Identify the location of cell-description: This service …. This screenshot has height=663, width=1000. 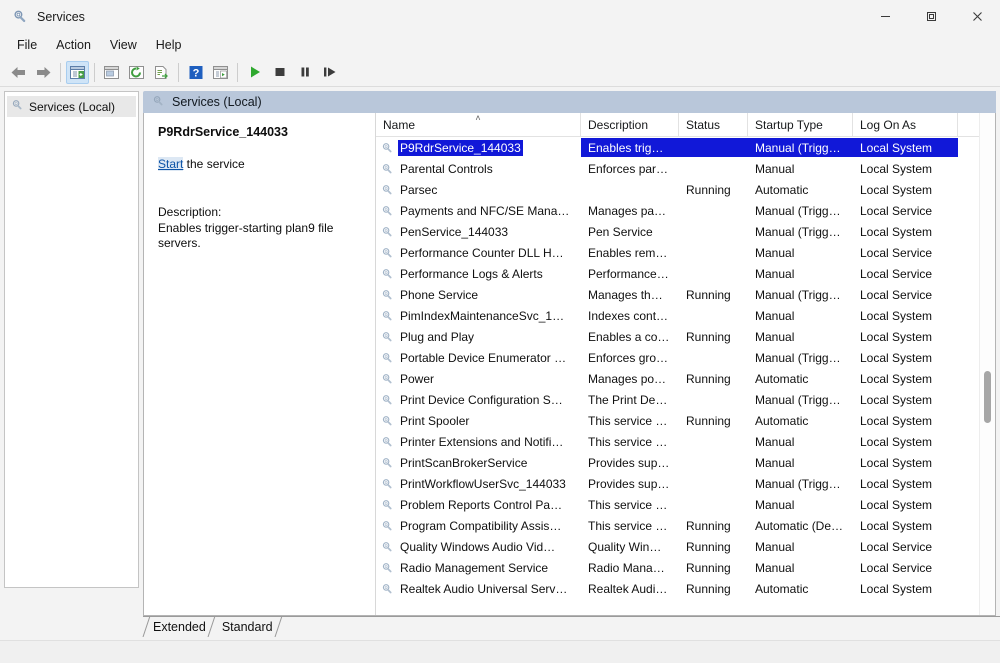
(628, 441).